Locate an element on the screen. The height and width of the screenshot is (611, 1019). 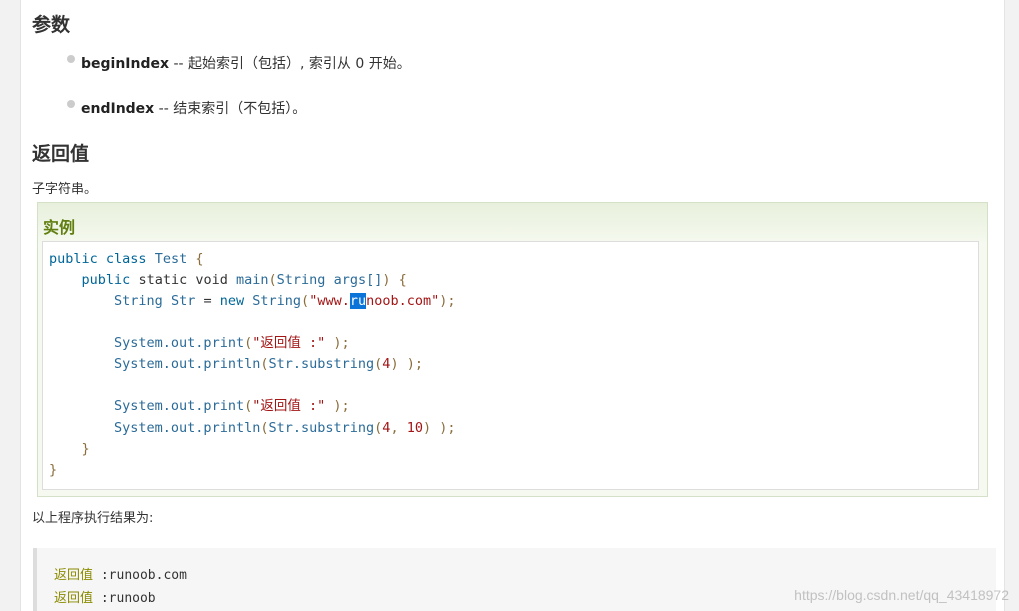
param-item-endindex: endIndex -- 结束索引（不包括）。 is located at coordinates (193, 108).